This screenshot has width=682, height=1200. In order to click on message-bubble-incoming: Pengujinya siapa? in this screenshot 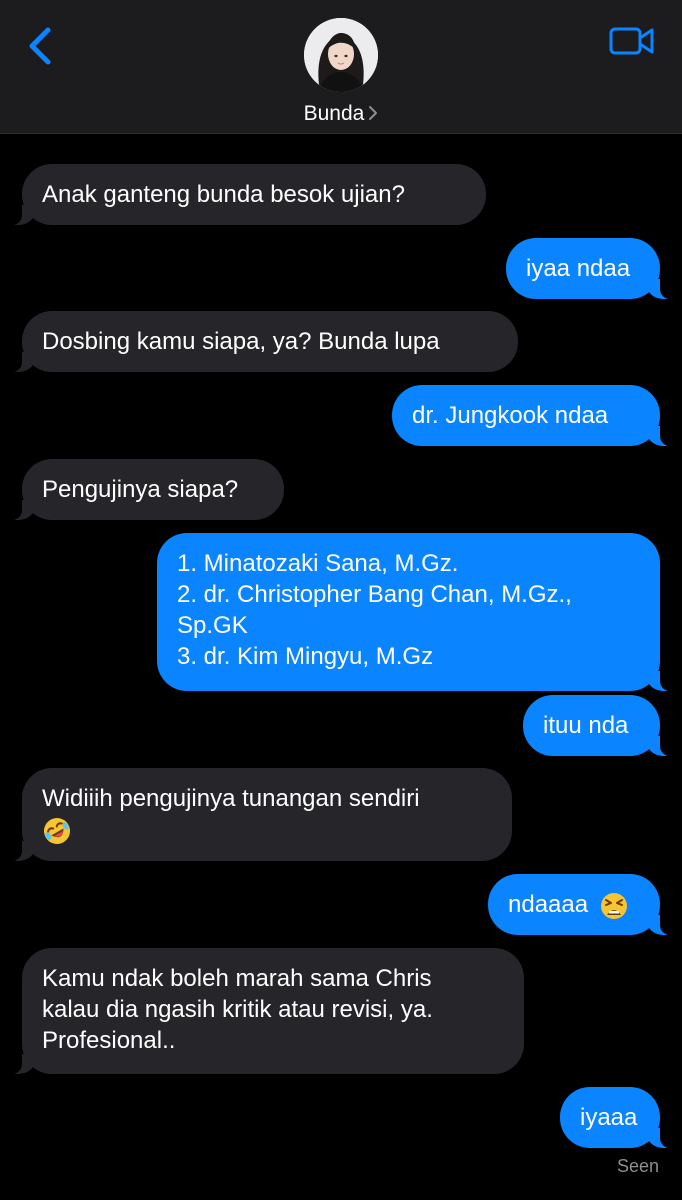, I will do `click(147, 489)`.